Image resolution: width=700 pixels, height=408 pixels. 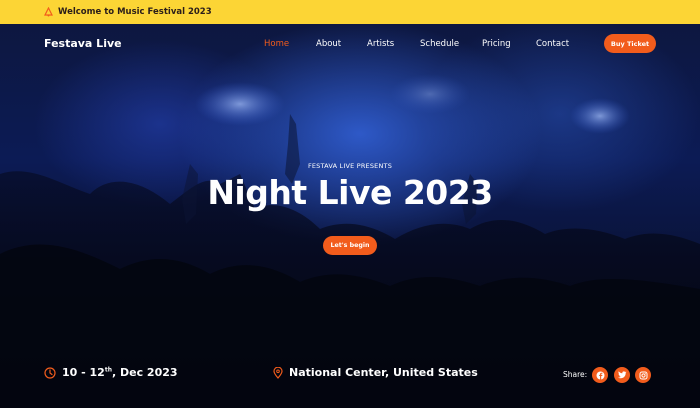 What do you see at coordinates (120, 372) in the screenshot?
I see `event-date-text: 10 - 12th, Dec 2023` at bounding box center [120, 372].